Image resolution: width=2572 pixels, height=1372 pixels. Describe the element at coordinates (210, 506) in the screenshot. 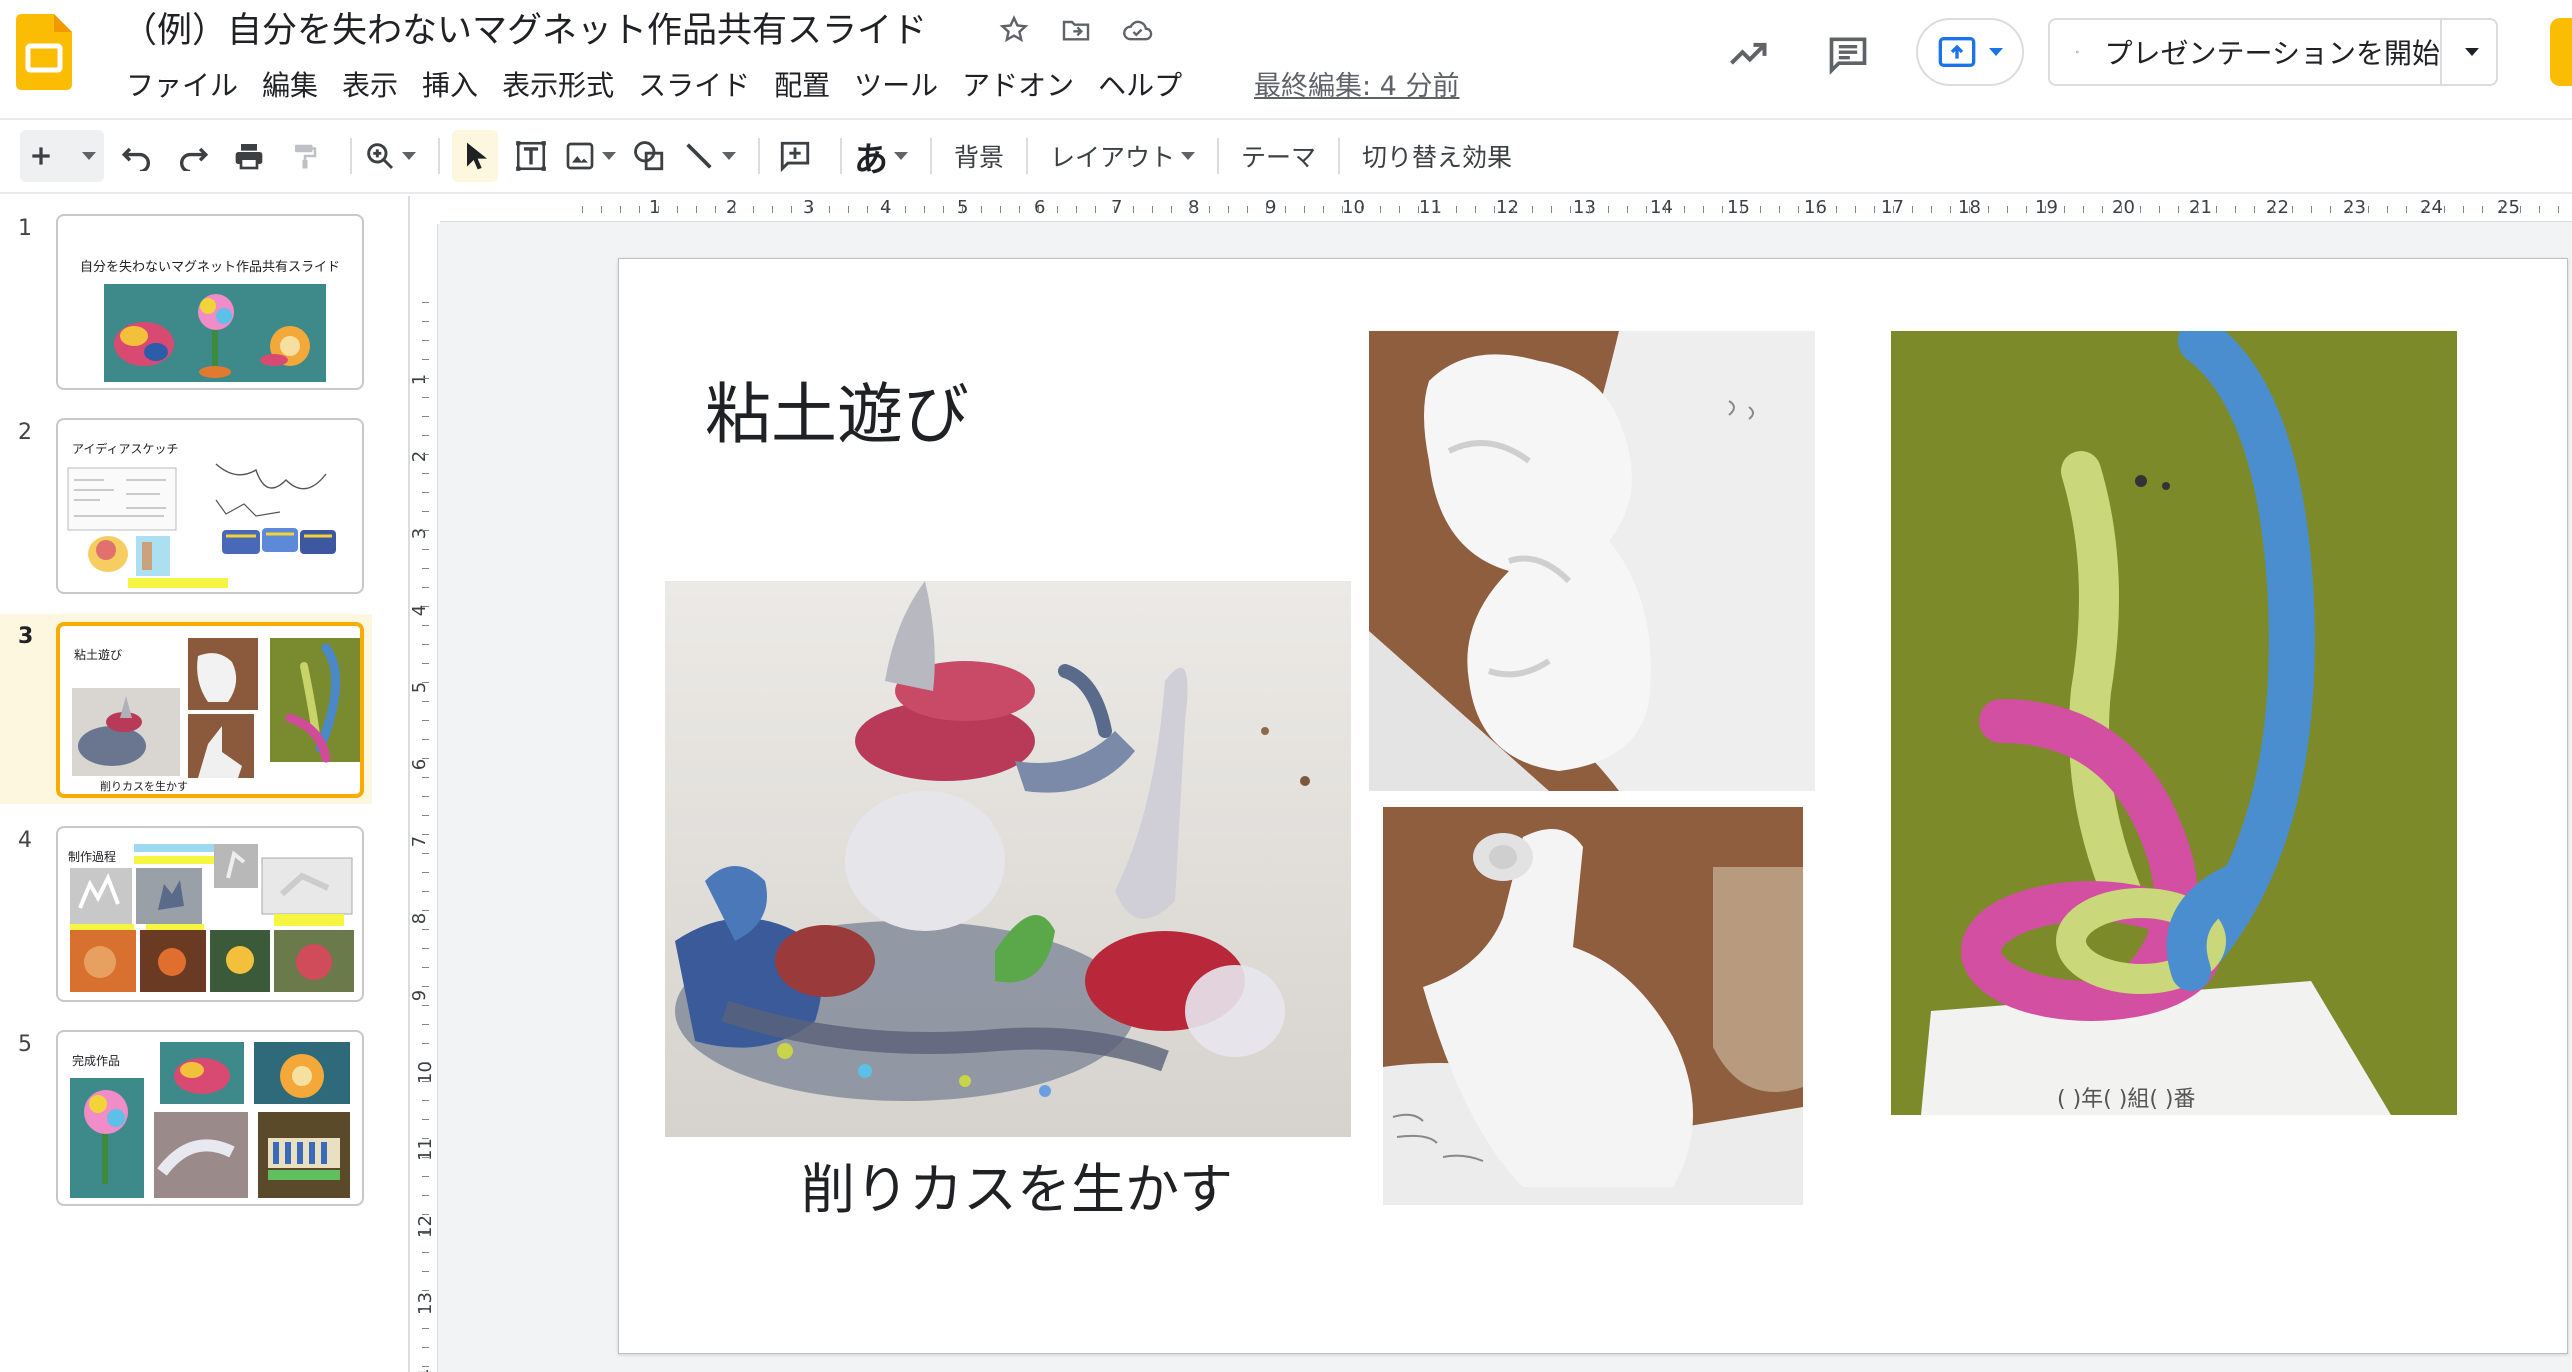

I see `slide-thumbnail: アイディアスケッチ` at that location.